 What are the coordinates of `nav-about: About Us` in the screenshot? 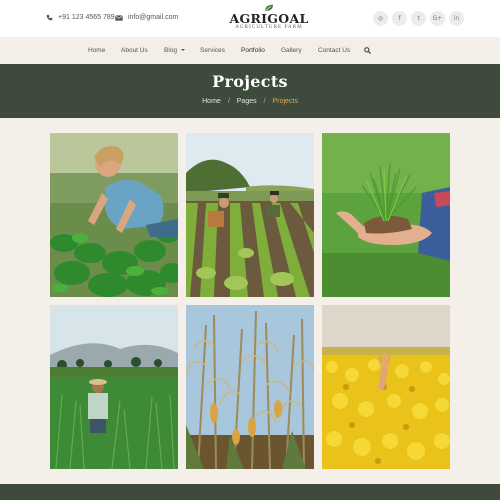 It's located at (134, 50).